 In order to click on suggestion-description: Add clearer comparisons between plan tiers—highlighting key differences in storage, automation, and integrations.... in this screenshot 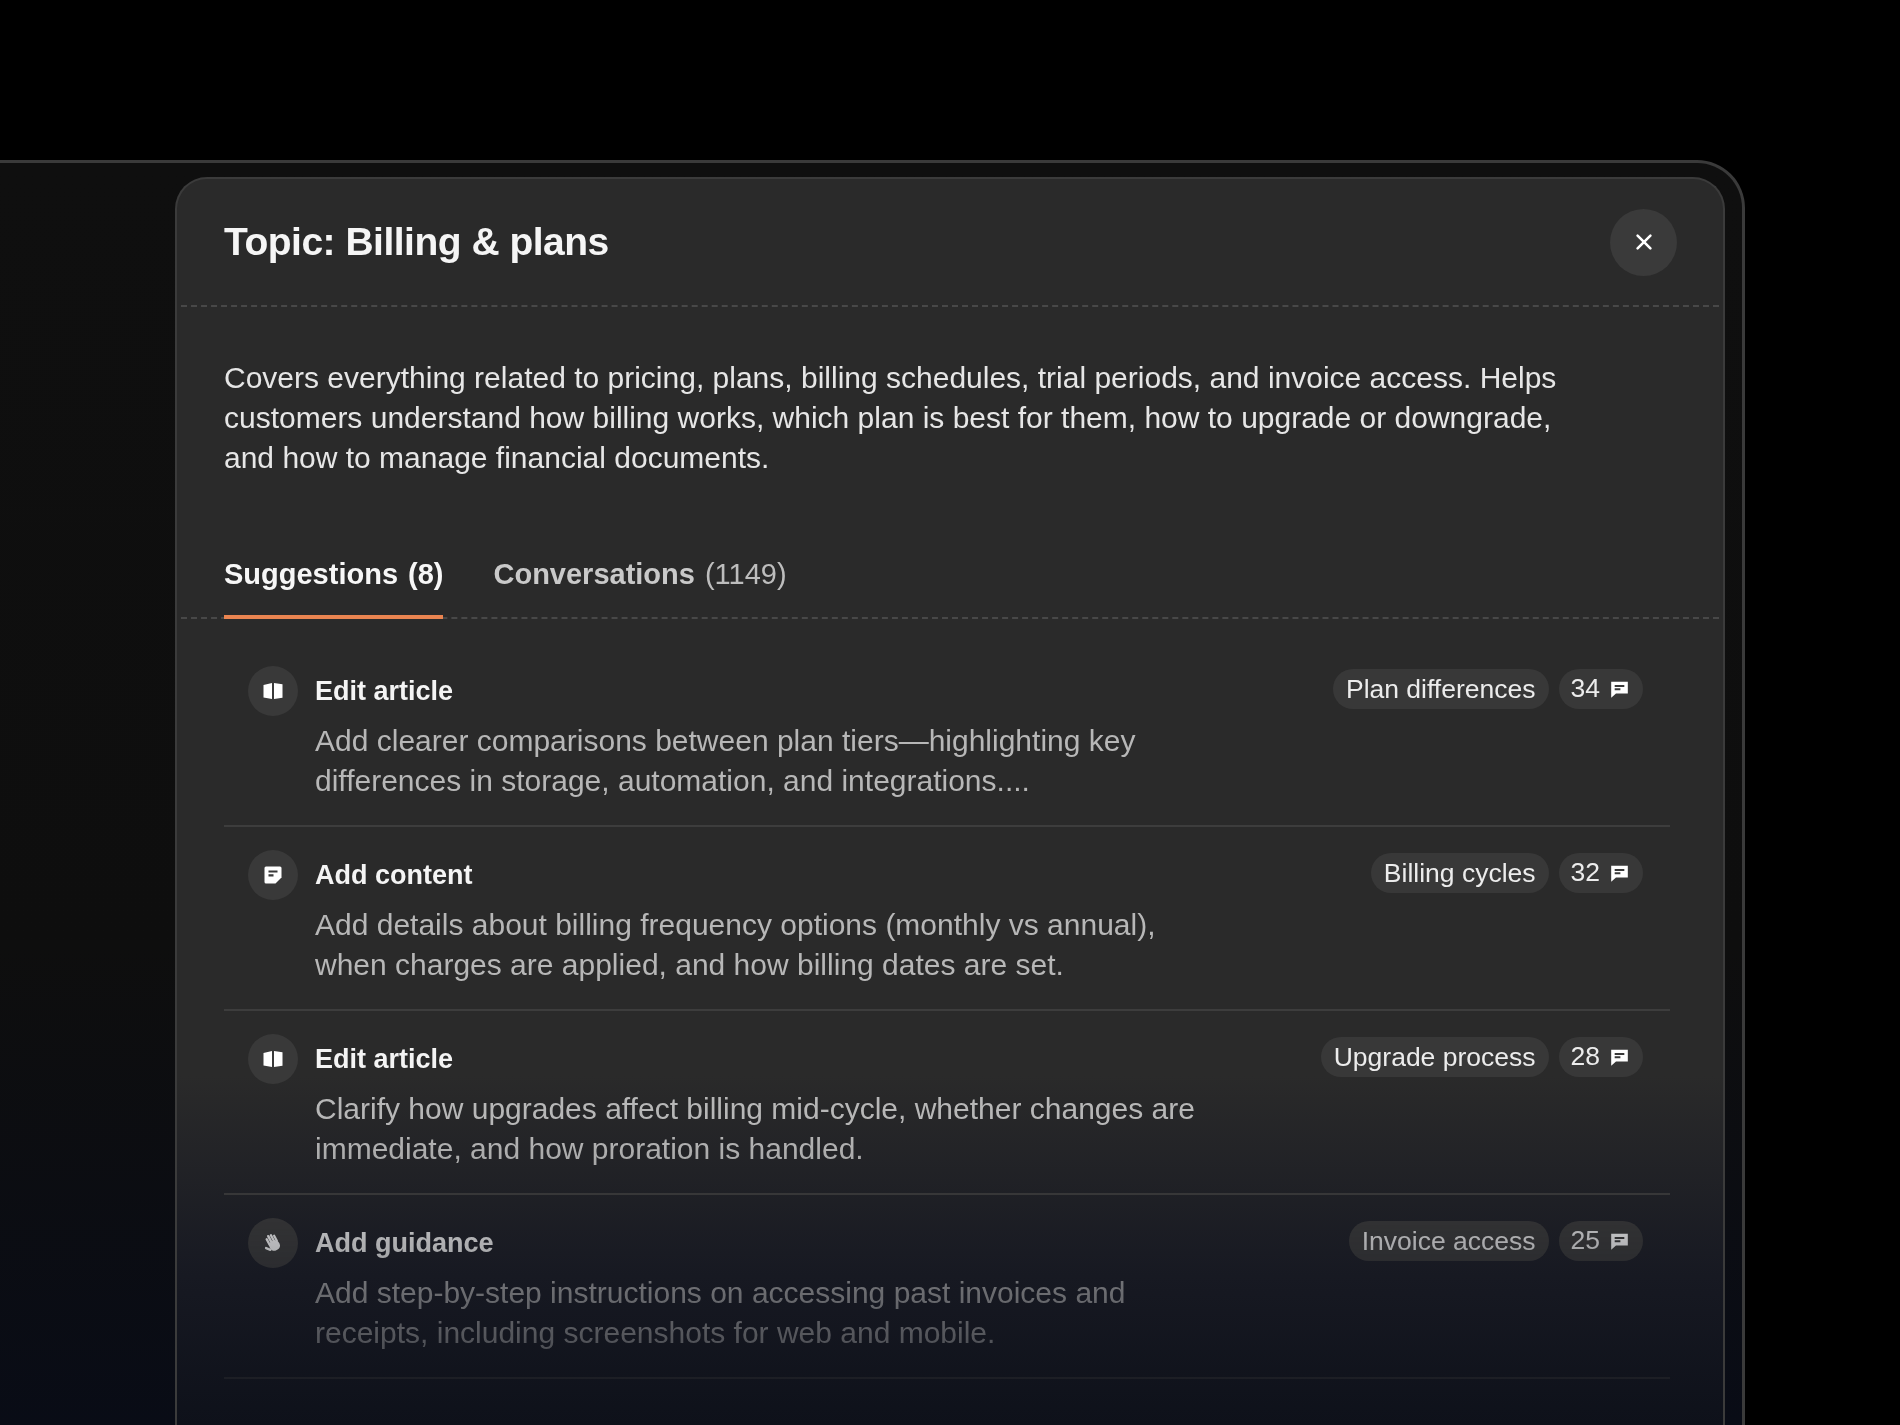, I will do `click(726, 761)`.